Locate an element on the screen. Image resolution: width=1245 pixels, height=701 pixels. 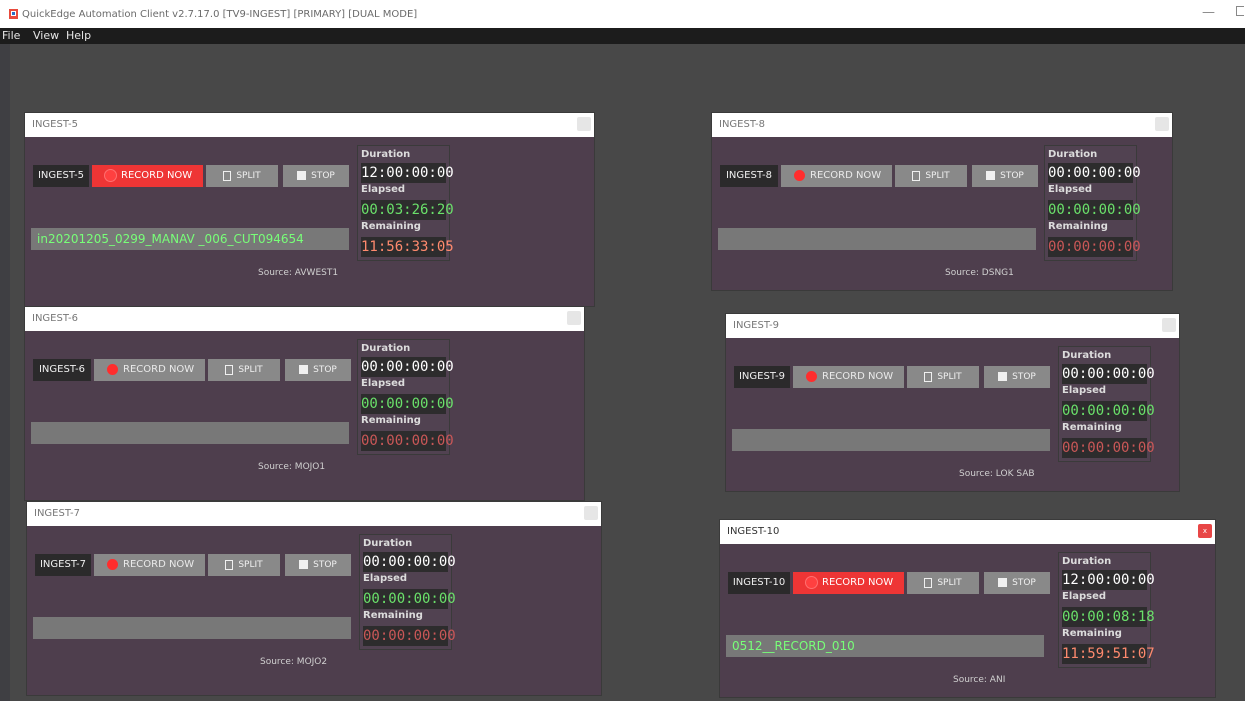
panel-header: INGEST-10 x is located at coordinates (967, 532).